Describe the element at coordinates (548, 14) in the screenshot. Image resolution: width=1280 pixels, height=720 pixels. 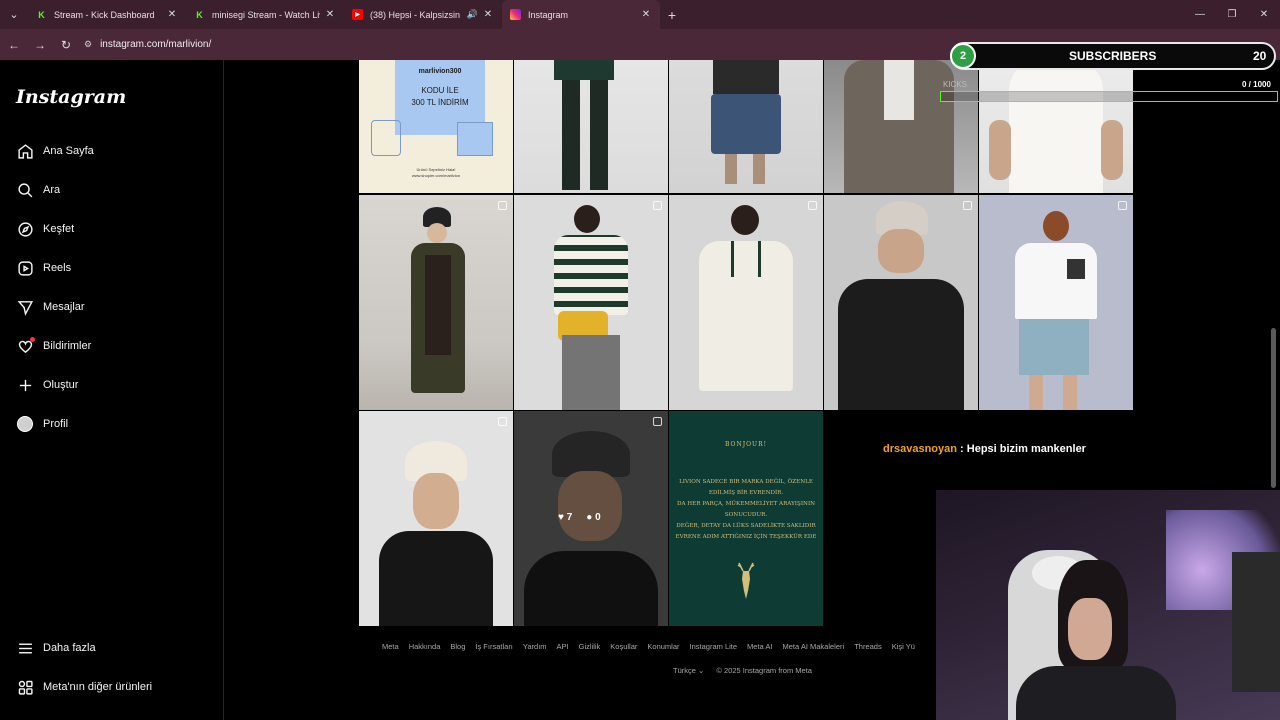
I see `tab-title: Instagram` at that location.